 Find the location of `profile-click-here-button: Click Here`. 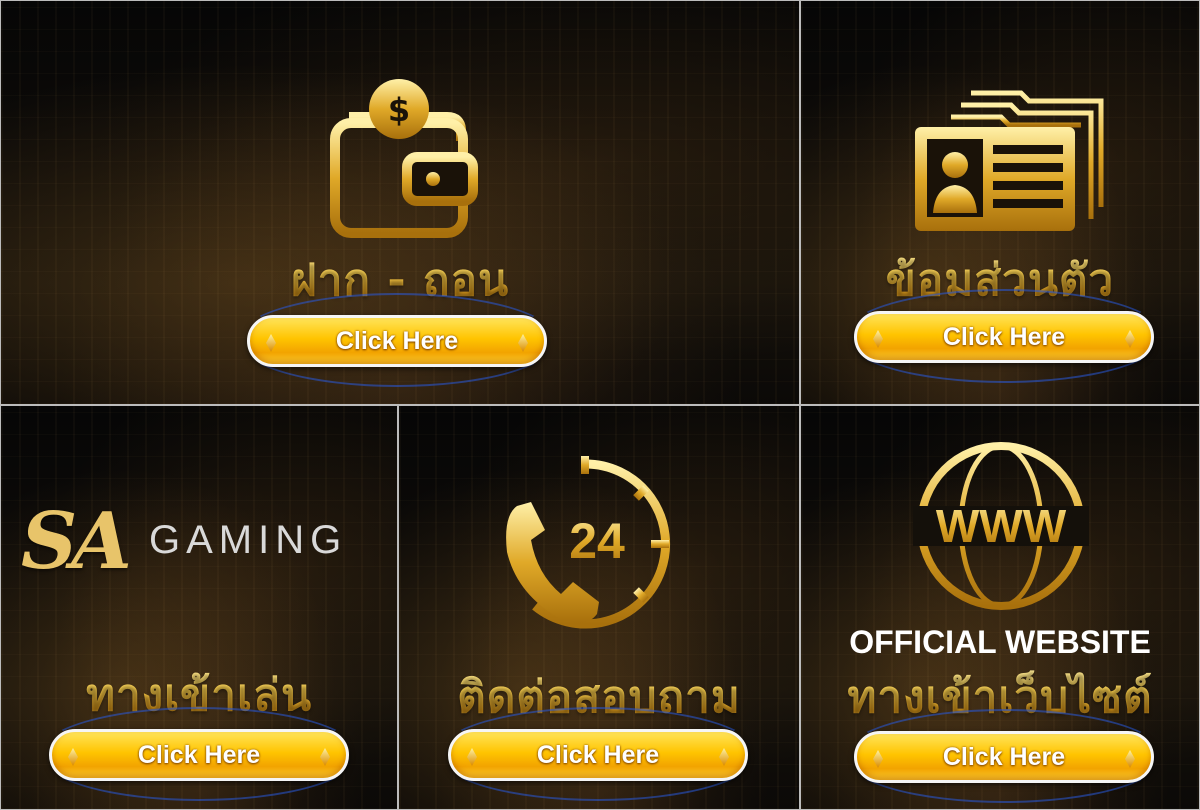

profile-click-here-button: Click Here is located at coordinates (1004, 337).